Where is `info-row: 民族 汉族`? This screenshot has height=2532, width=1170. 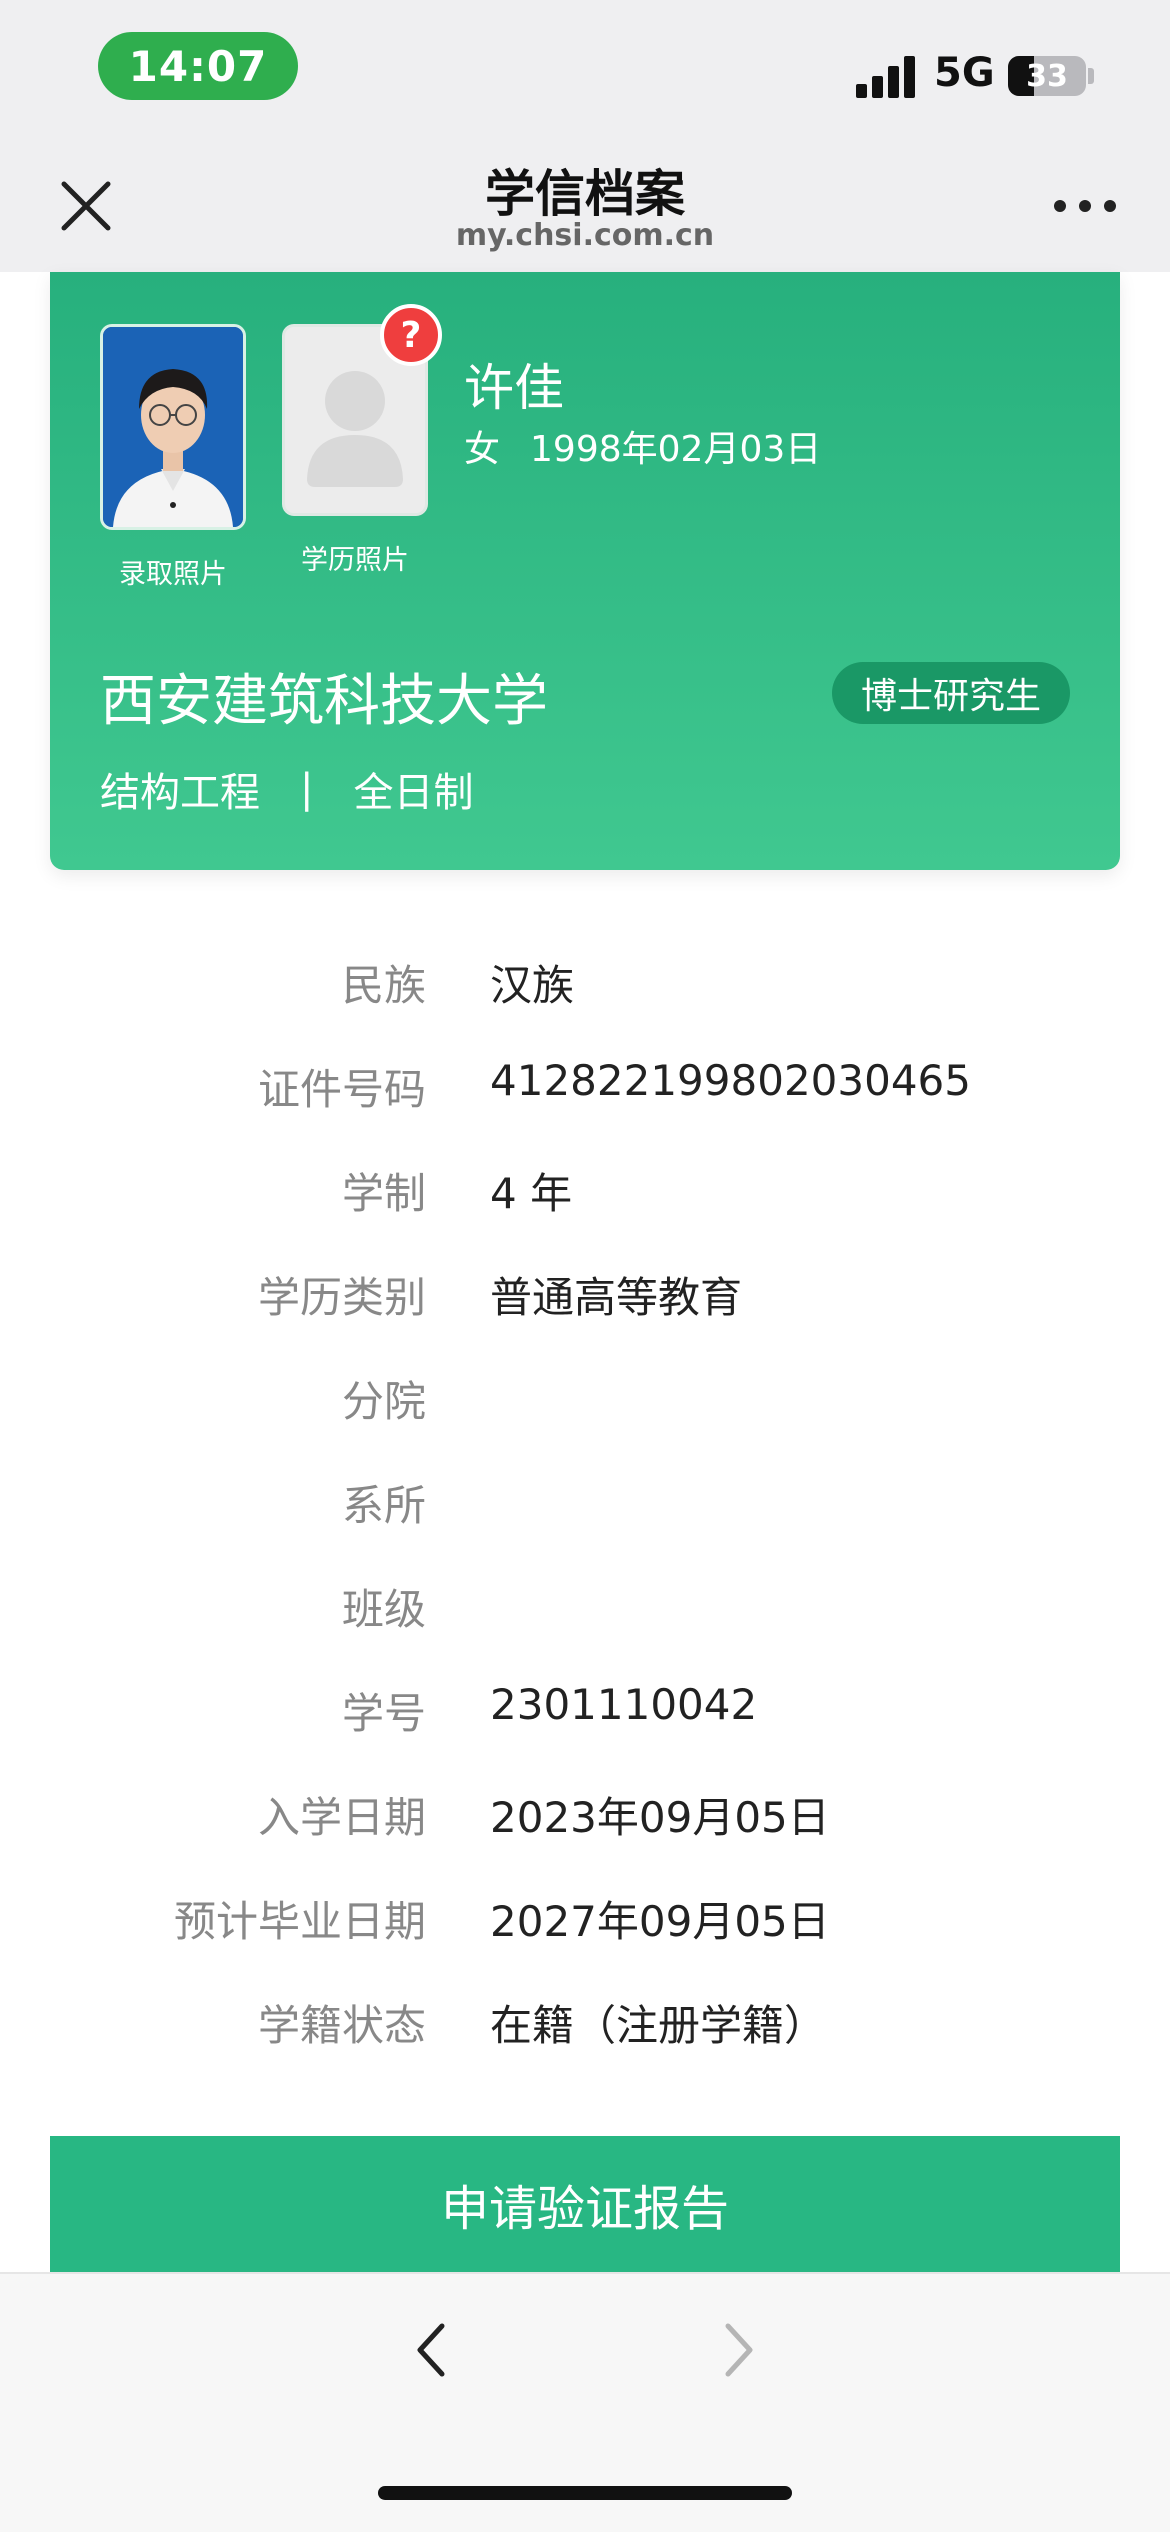 info-row: 民族 汉族 is located at coordinates (585, 1004).